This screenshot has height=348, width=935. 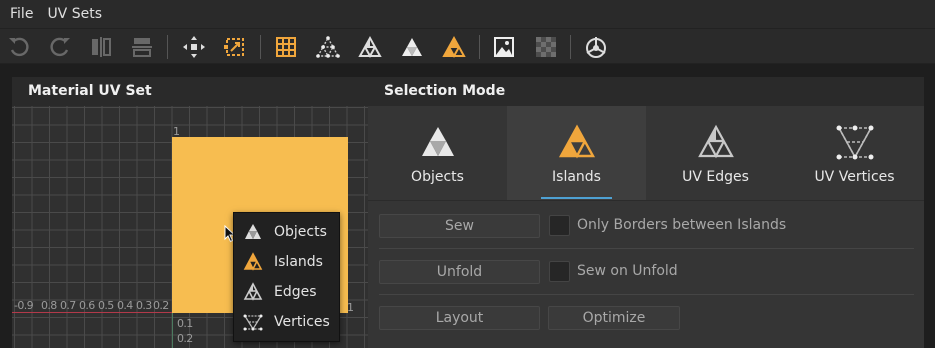 What do you see at coordinates (101, 47) in the screenshot?
I see `mirror-horizontal-icon` at bounding box center [101, 47].